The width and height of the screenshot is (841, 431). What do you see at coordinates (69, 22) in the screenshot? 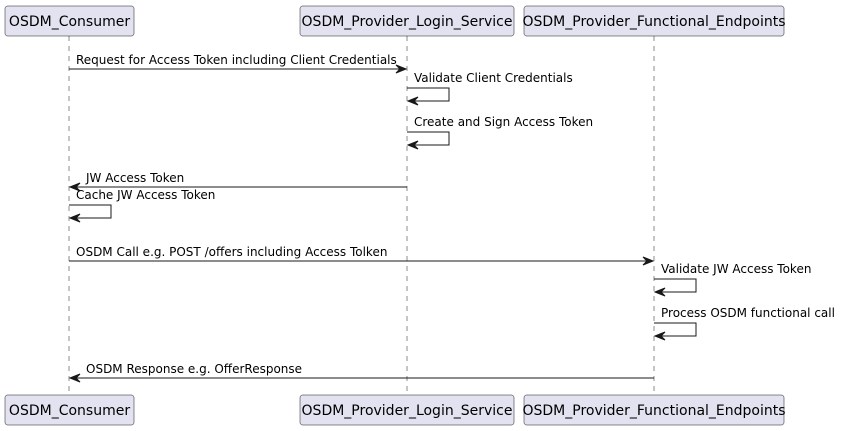
I see `participant-label-consumer-top: OSDM_Consumer` at bounding box center [69, 22].